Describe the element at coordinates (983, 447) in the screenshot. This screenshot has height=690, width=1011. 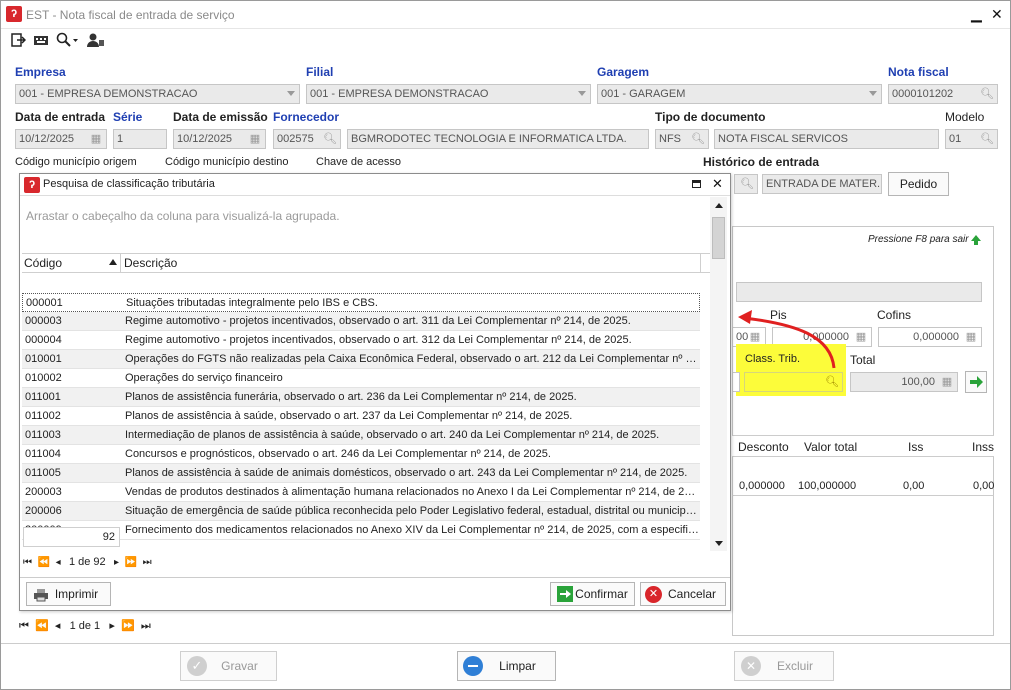
I see `inss-col: Inss` at that location.